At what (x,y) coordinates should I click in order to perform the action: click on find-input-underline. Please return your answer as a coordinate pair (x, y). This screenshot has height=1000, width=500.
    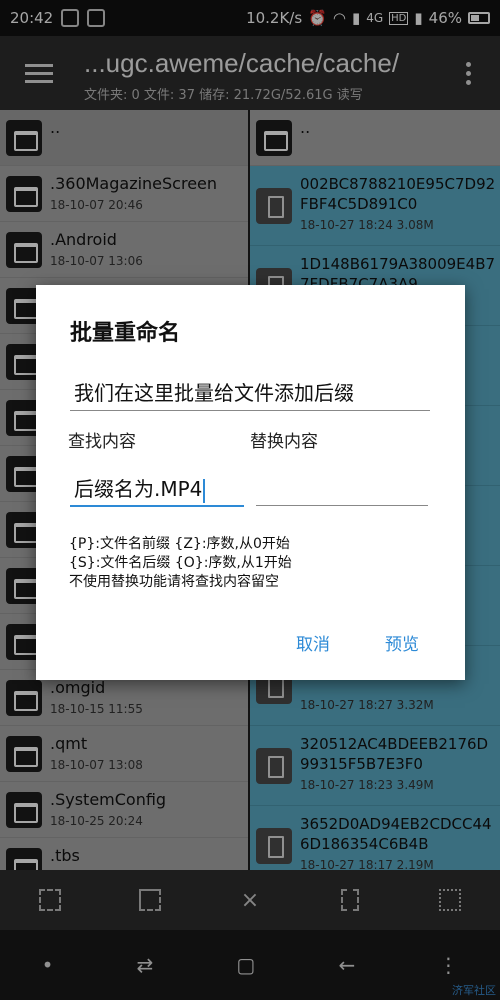
    Looking at the image, I should click on (157, 506).